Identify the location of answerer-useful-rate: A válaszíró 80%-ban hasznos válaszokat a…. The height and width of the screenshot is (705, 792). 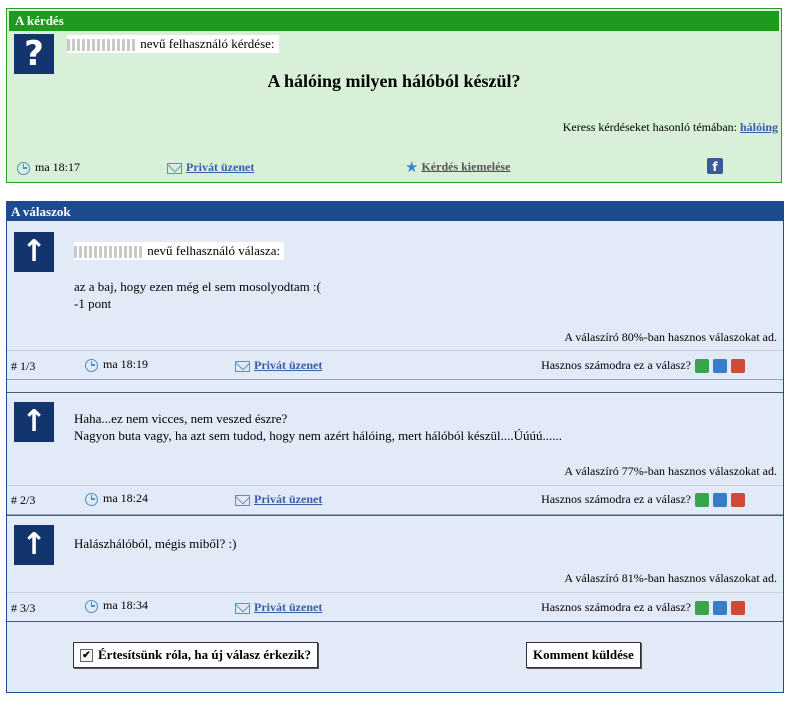
(670, 337).